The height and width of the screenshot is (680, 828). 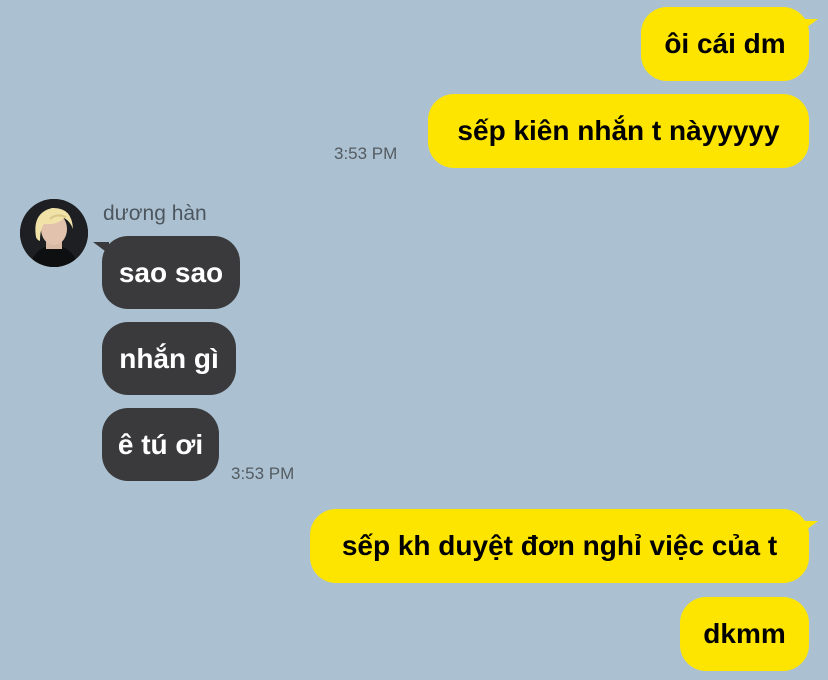 I want to click on outgoing-message-bubble: sếp kiên nhắn t nàyyyyy, so click(x=618, y=131).